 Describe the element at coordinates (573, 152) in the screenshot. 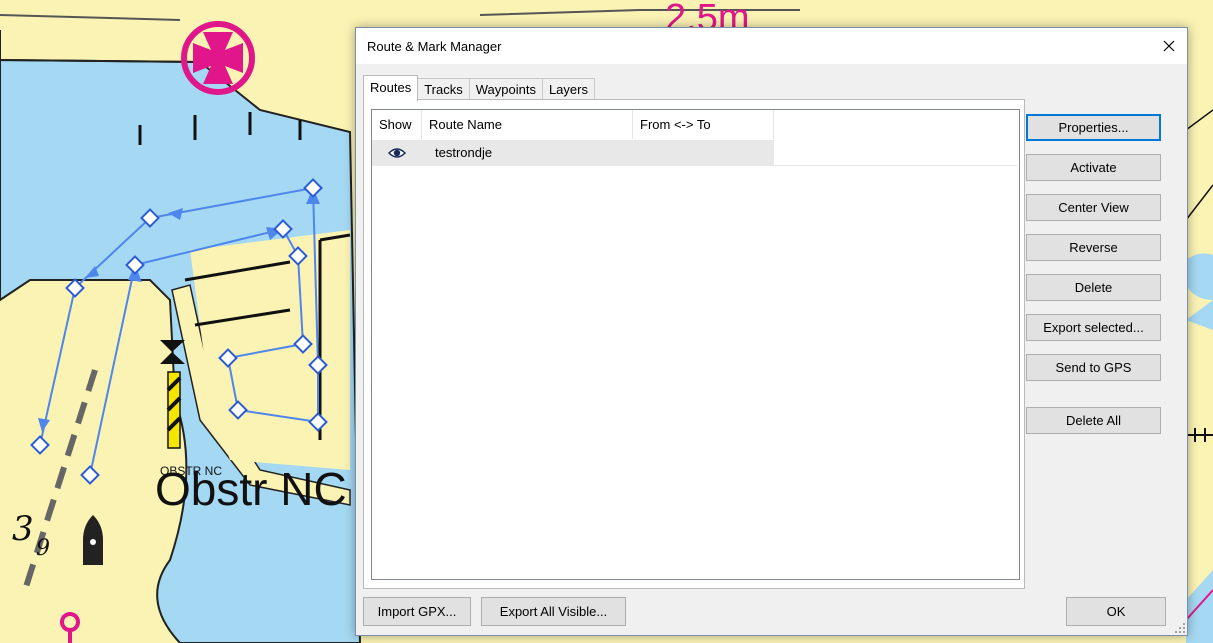

I see `route-row: testrondje` at that location.